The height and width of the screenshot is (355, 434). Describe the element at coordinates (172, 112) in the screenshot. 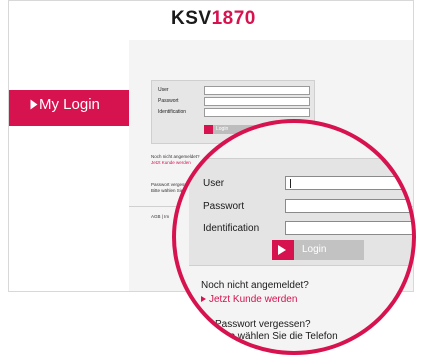

I see `identification-label-small: Identification` at that location.